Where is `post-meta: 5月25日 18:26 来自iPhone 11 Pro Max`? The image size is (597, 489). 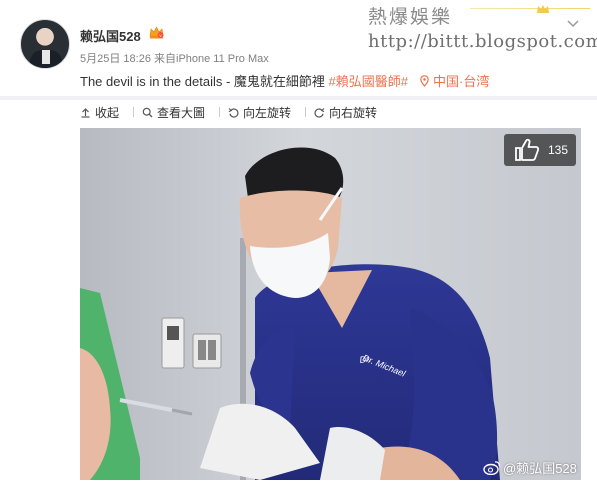
post-meta: 5月25日 18:26 来自iPhone 11 Pro Max is located at coordinates (174, 58).